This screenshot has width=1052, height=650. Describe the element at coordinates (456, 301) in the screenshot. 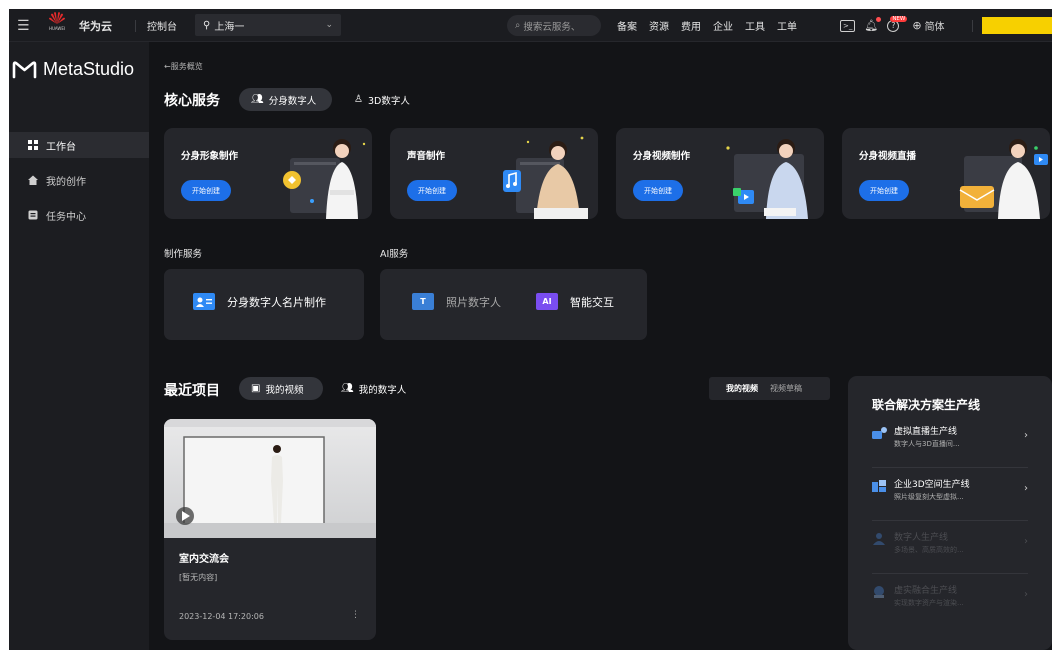

I see `service-photo-human: T 照片数字人` at that location.